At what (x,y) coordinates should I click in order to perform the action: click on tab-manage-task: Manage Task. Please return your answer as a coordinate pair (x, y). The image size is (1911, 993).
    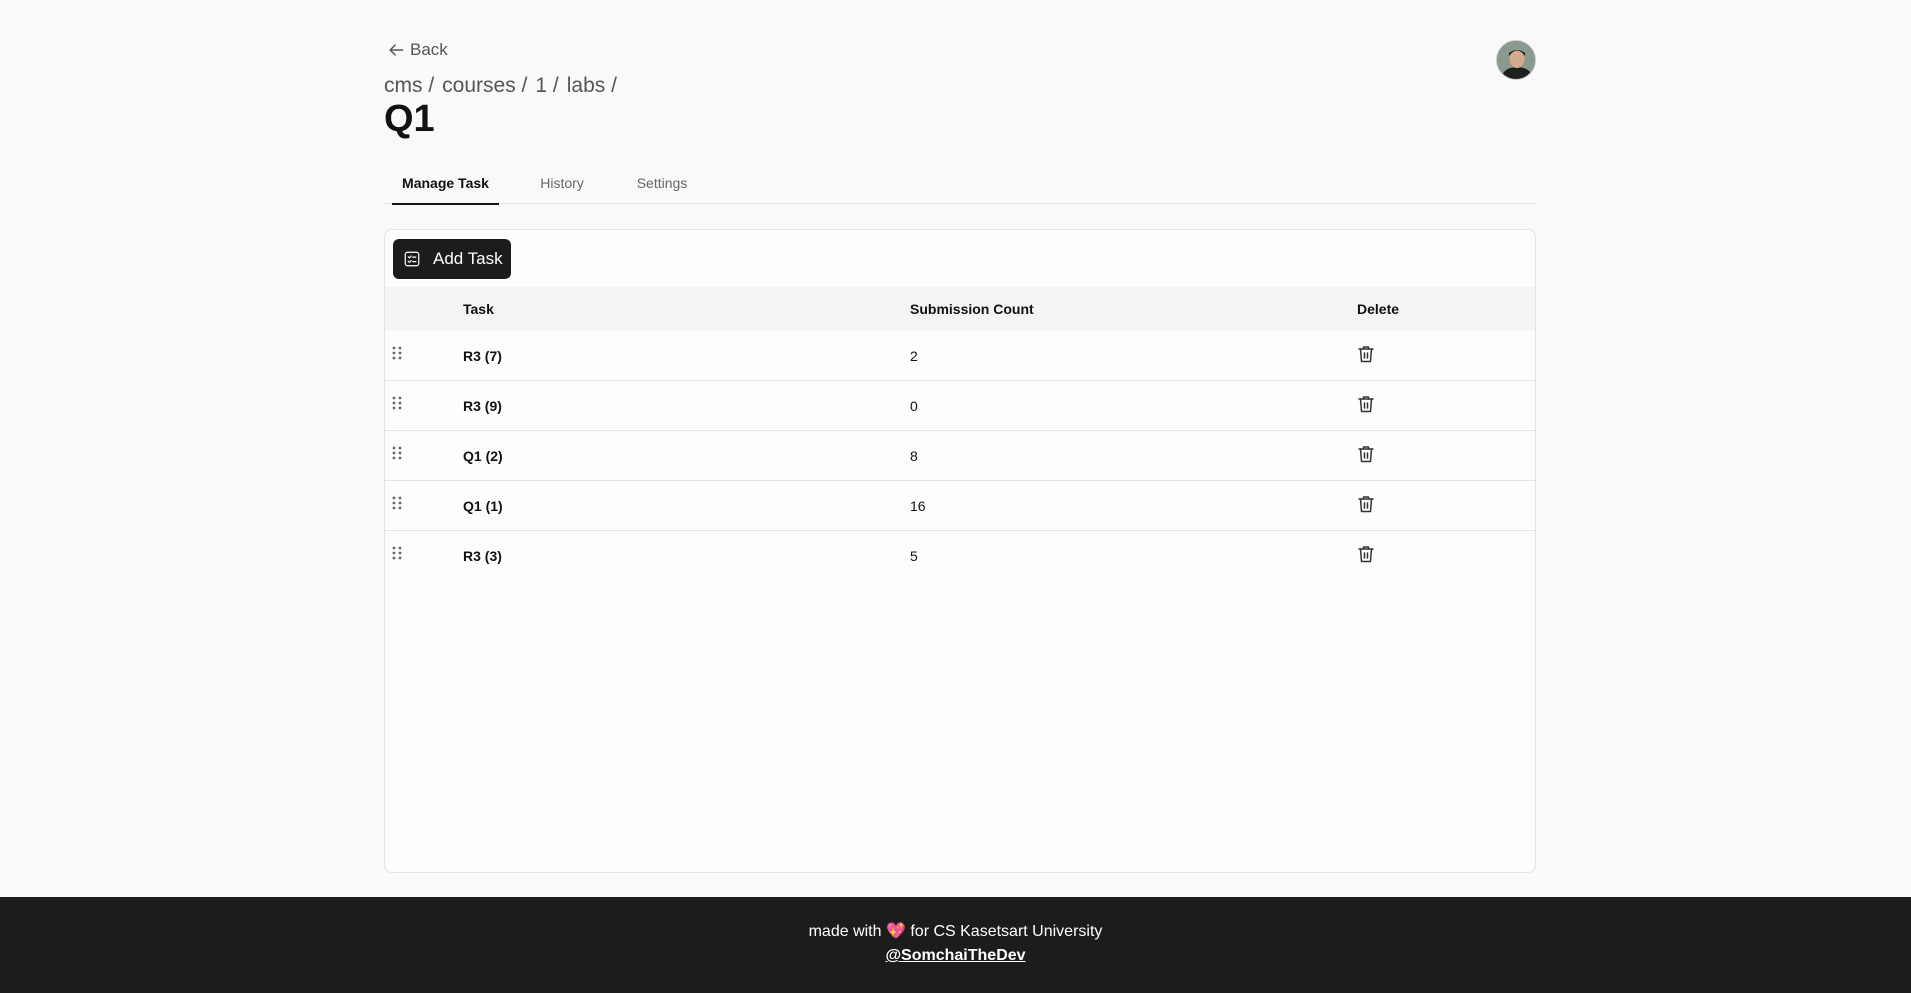
    Looking at the image, I should click on (445, 185).